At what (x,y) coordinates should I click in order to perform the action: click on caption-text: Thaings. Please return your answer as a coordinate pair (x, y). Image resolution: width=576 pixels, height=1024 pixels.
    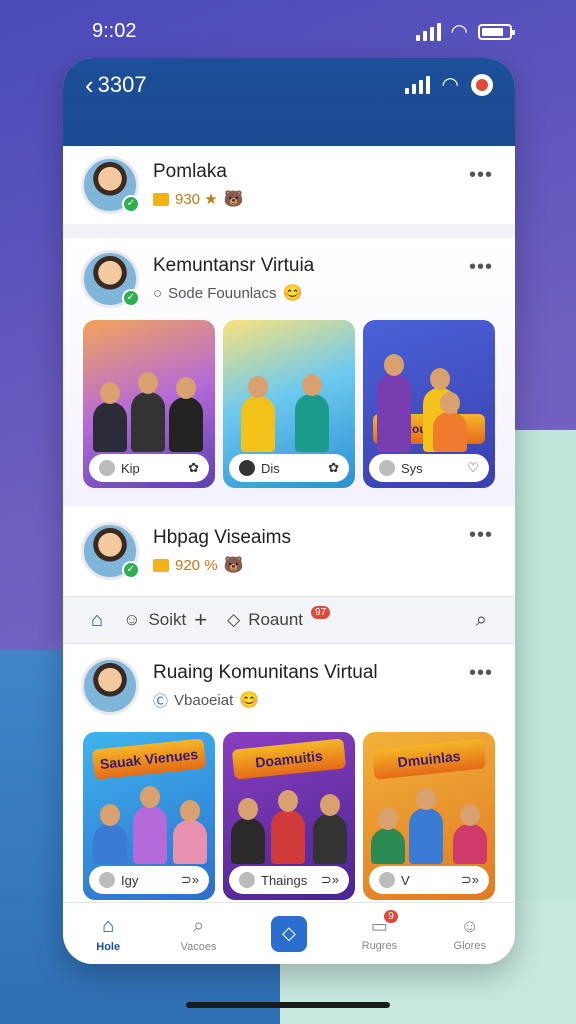
    Looking at the image, I should click on (284, 880).